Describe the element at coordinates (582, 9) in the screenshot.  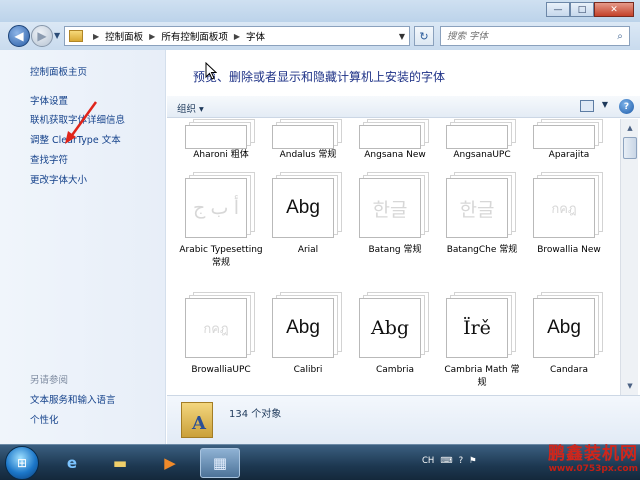
I see `maximize-icon: □` at that location.